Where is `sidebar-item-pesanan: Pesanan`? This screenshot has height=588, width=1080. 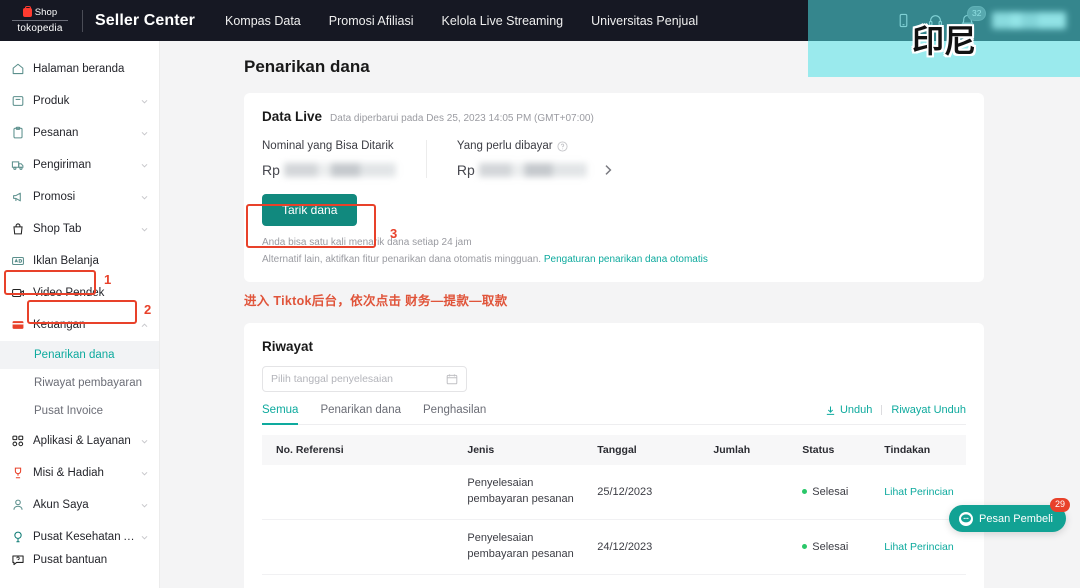 sidebar-item-pesanan: Pesanan is located at coordinates (79, 133).